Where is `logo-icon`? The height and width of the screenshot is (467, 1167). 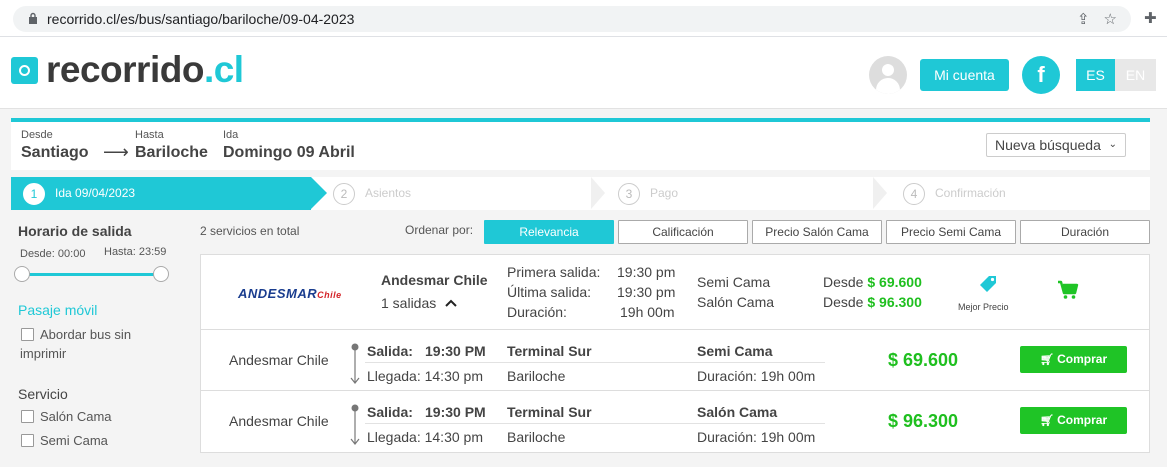 logo-icon is located at coordinates (24, 70).